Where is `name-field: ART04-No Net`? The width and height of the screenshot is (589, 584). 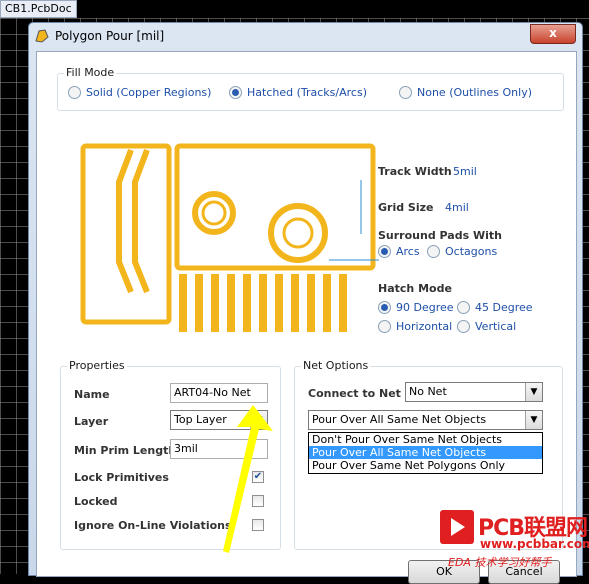
name-field: ART04-No Net is located at coordinates (219, 393).